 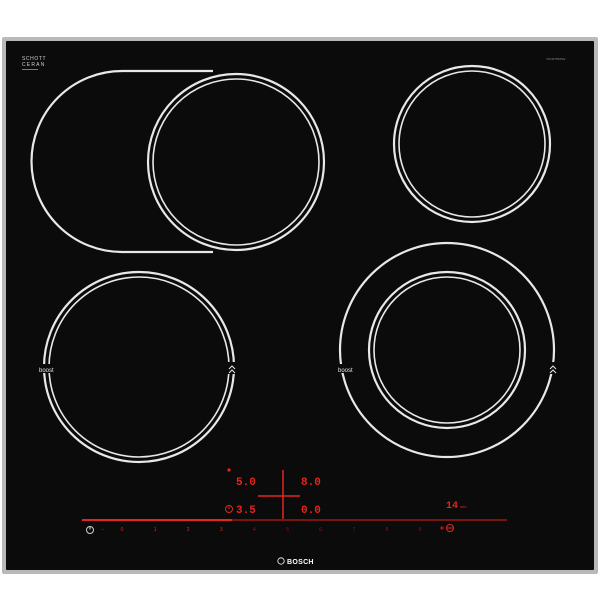 I want to click on timer-unit: min, so click(x=463, y=506).